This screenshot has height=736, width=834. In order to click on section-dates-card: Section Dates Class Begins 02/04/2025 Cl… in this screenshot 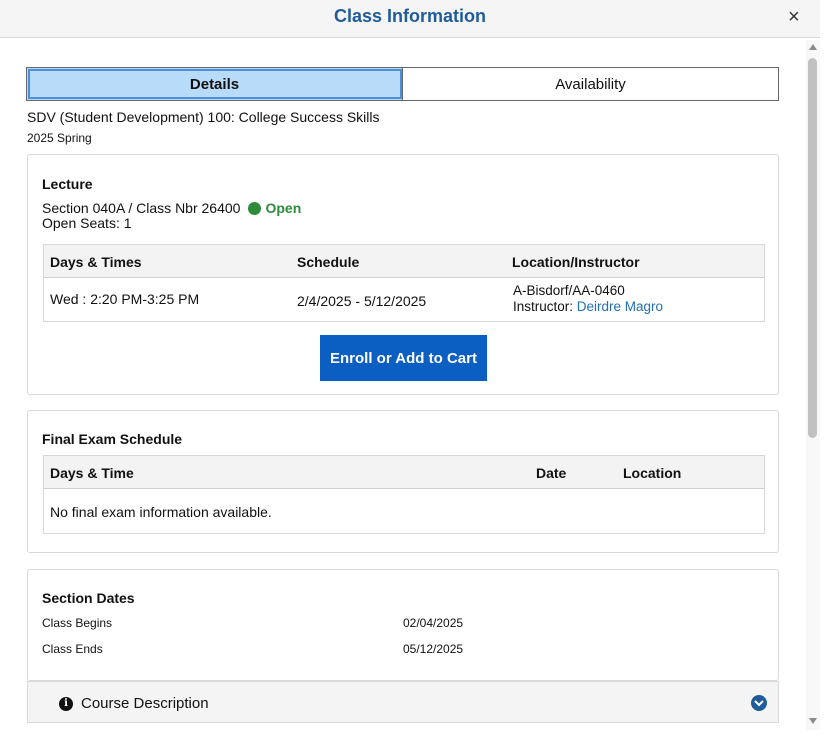, I will do `click(403, 625)`.